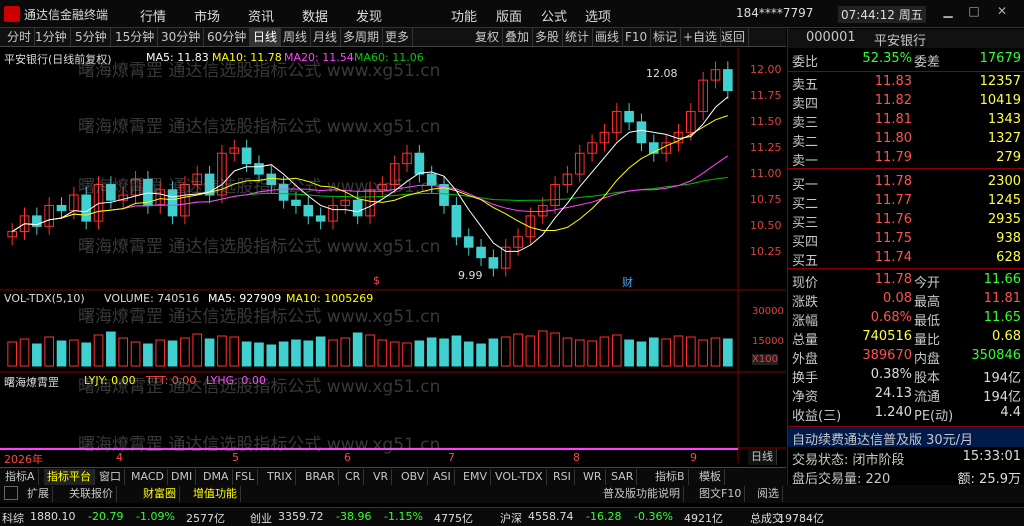 The width and height of the screenshot is (1024, 526). I want to click on candle-body, so click(296, 202).